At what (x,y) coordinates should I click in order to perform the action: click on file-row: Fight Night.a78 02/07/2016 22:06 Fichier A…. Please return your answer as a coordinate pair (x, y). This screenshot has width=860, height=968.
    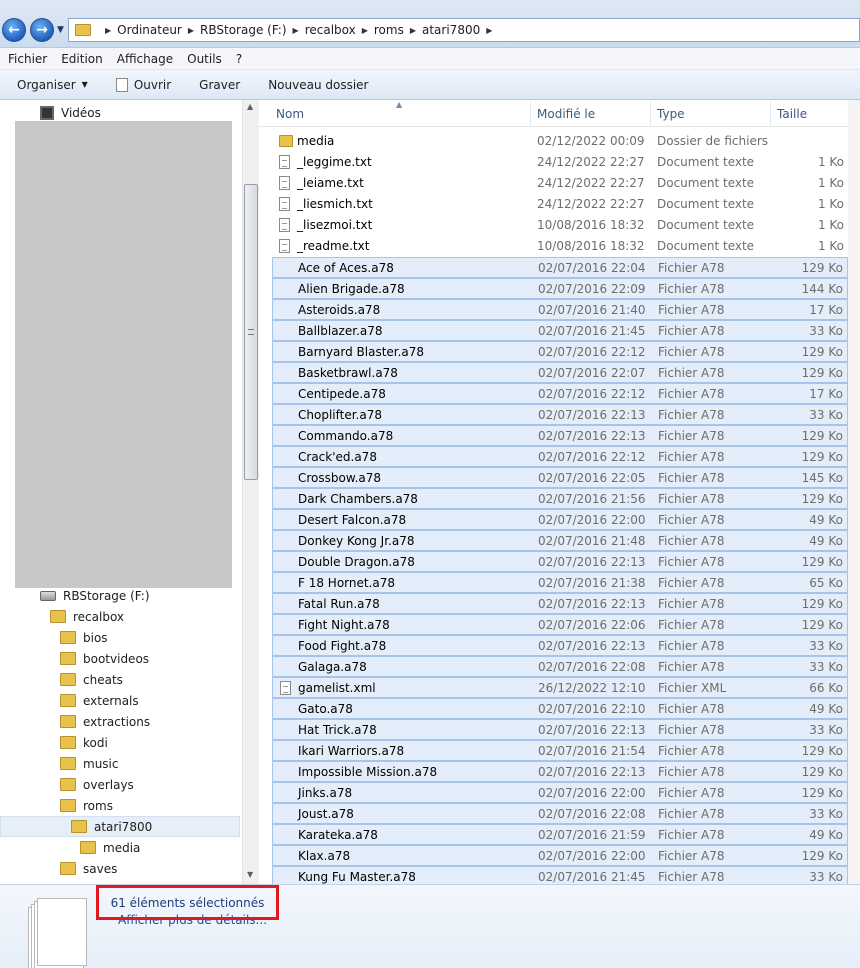
    Looking at the image, I should click on (560, 624).